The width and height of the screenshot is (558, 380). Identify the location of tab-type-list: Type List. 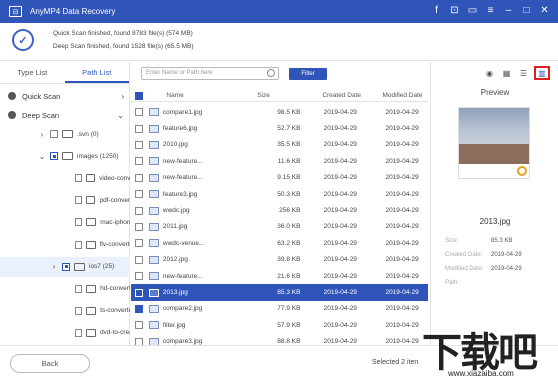
(32, 72).